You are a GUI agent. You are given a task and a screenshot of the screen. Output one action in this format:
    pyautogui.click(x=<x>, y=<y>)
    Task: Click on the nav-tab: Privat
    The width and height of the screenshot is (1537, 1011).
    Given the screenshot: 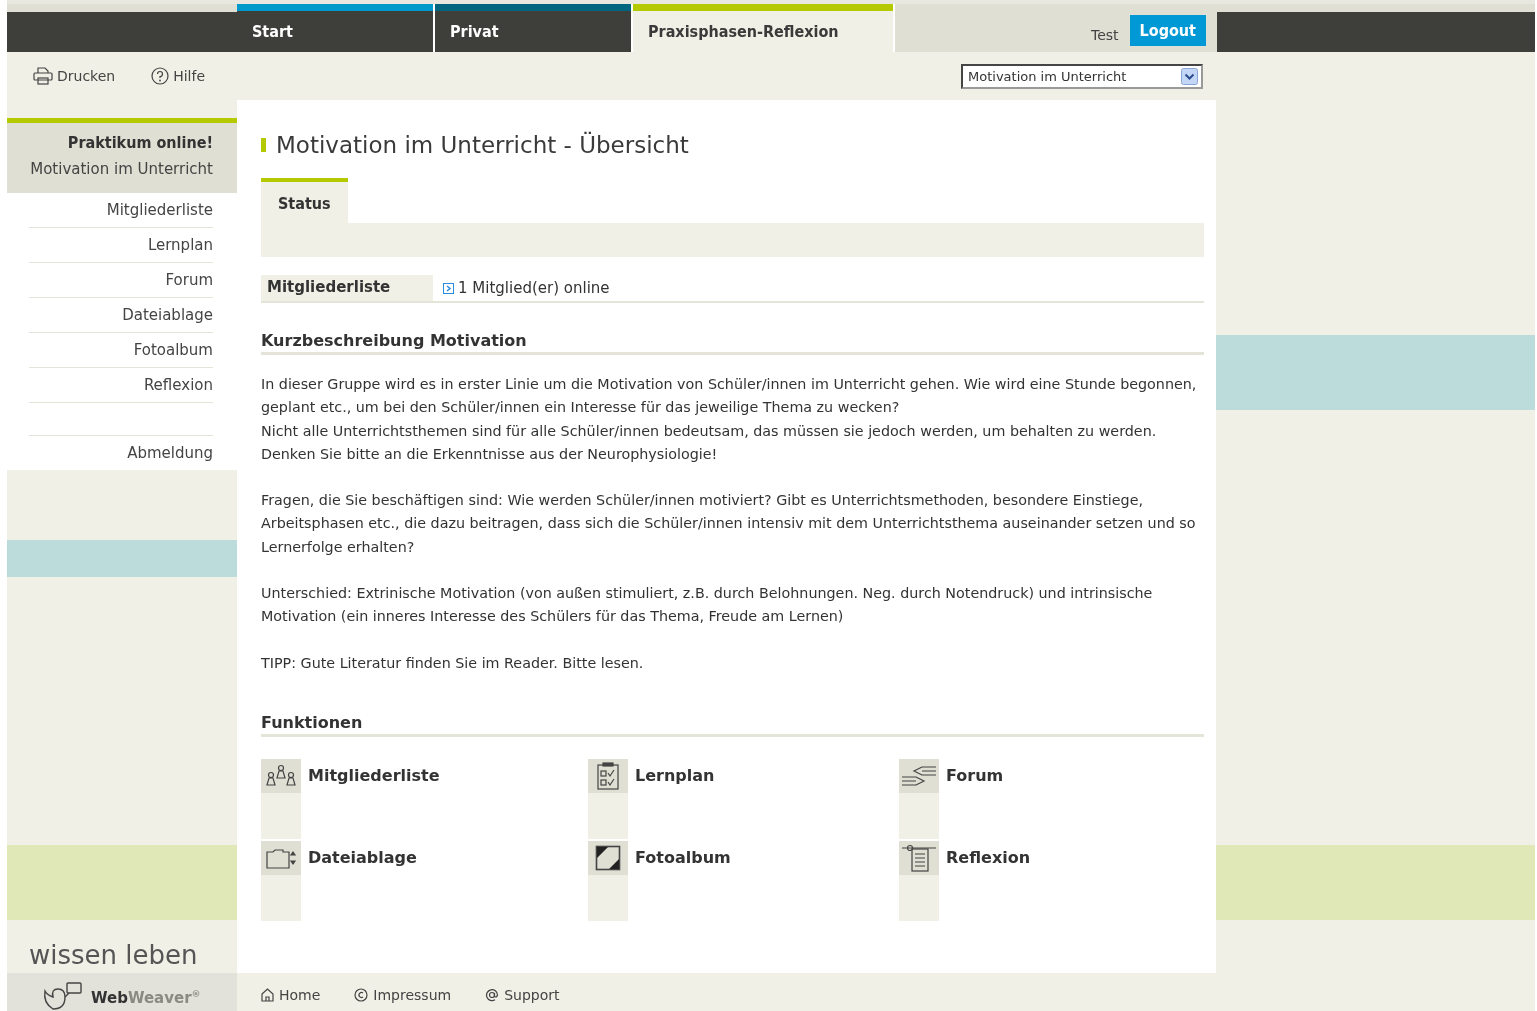 What is the action you would take?
    pyautogui.click(x=533, y=28)
    